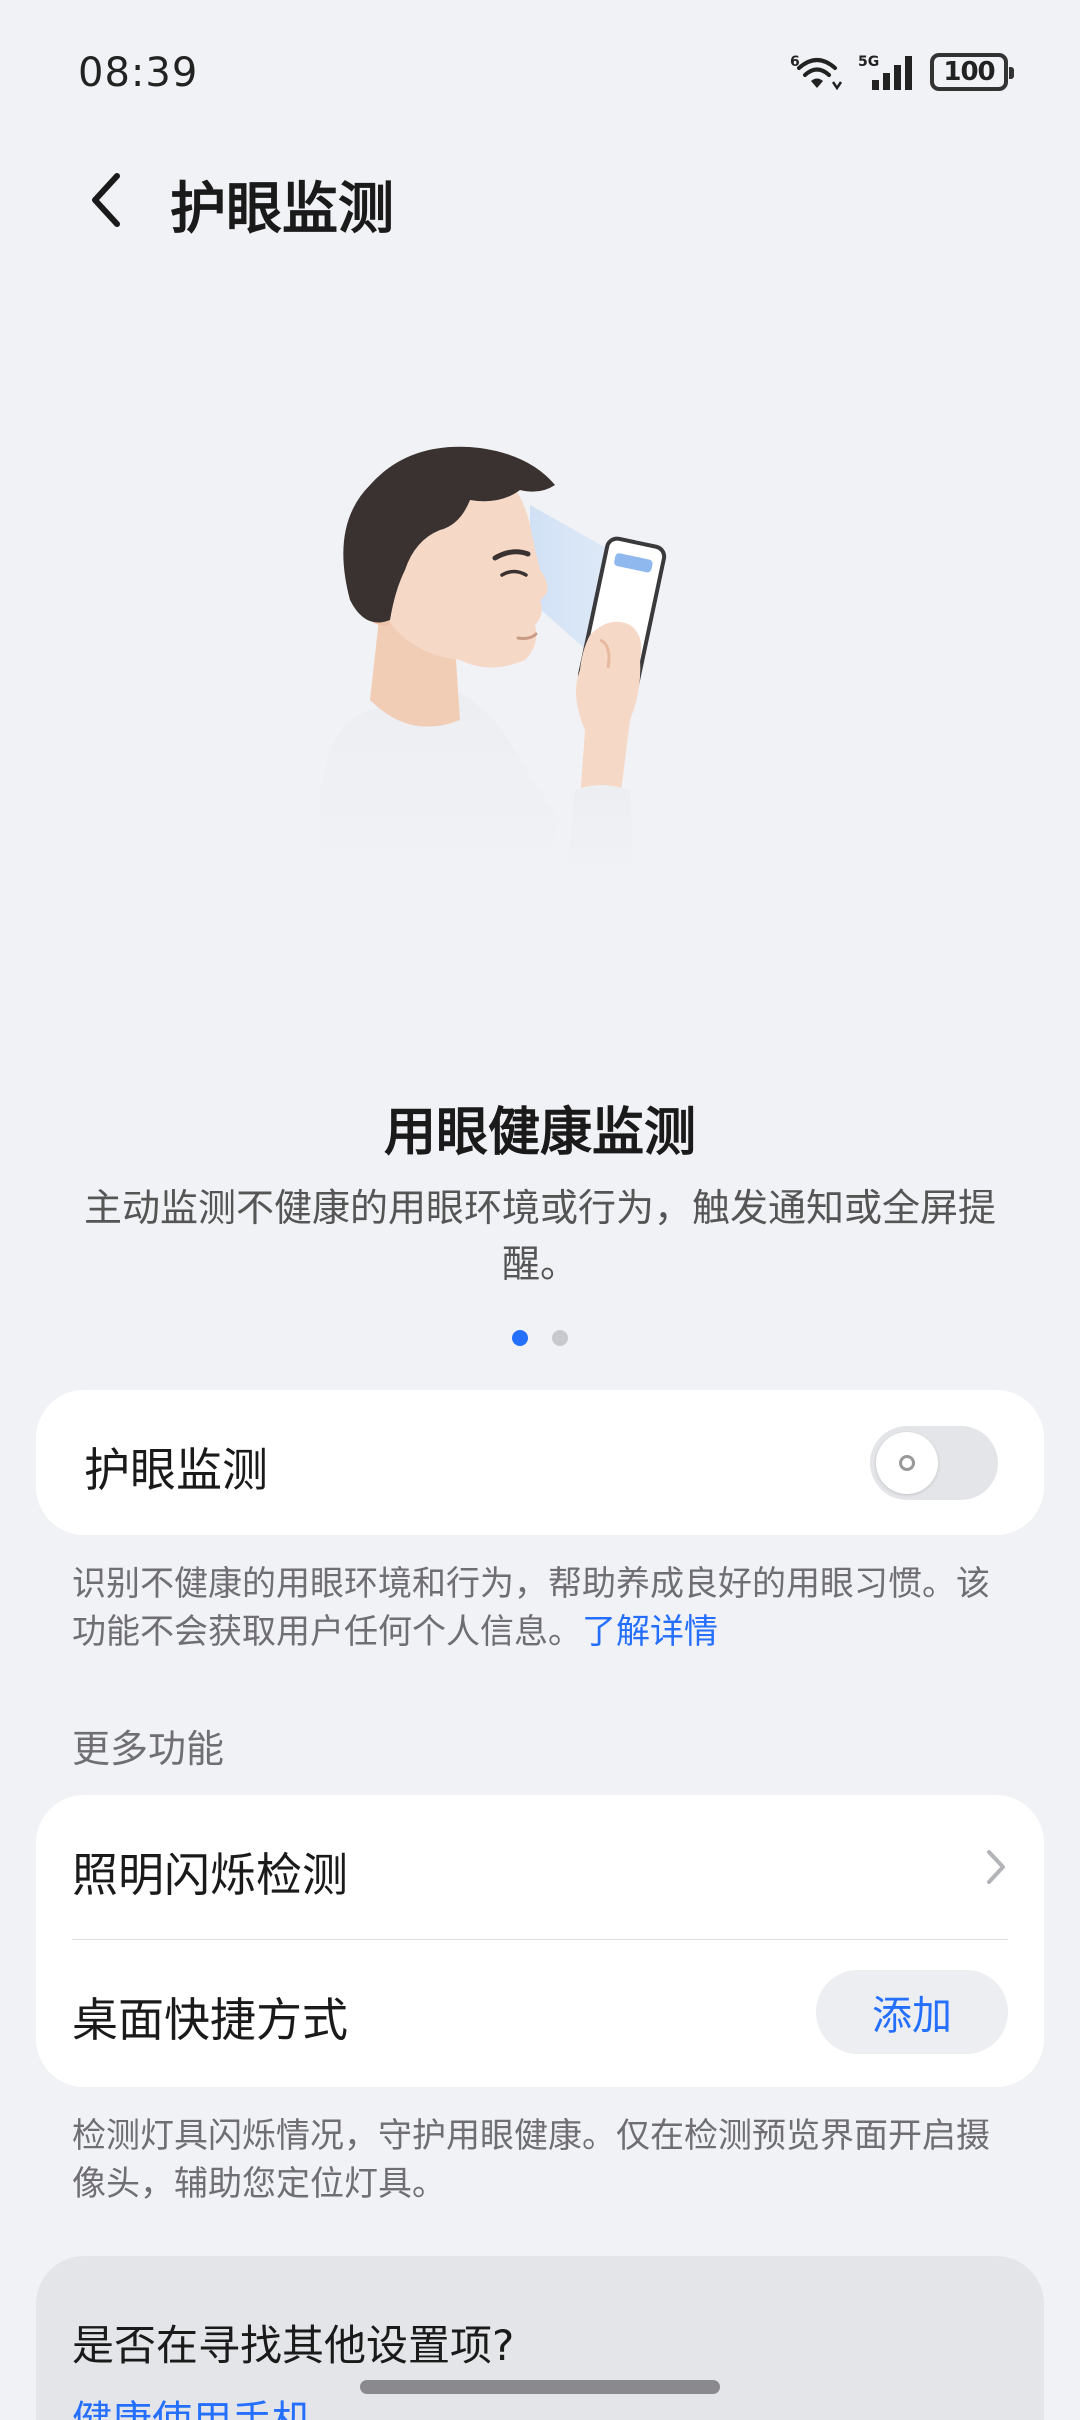 Image resolution: width=1080 pixels, height=2420 pixels. Describe the element at coordinates (996, 1867) in the screenshot. I see `chevron-right-icon` at that location.